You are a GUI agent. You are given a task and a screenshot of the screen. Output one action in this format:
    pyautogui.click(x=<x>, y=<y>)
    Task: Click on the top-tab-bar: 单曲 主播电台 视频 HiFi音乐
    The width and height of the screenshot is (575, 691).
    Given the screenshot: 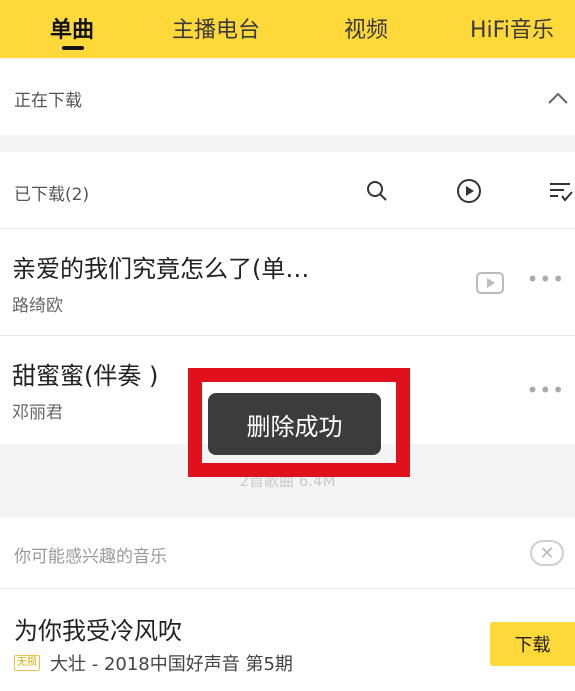 What is the action you would take?
    pyautogui.click(x=287, y=29)
    